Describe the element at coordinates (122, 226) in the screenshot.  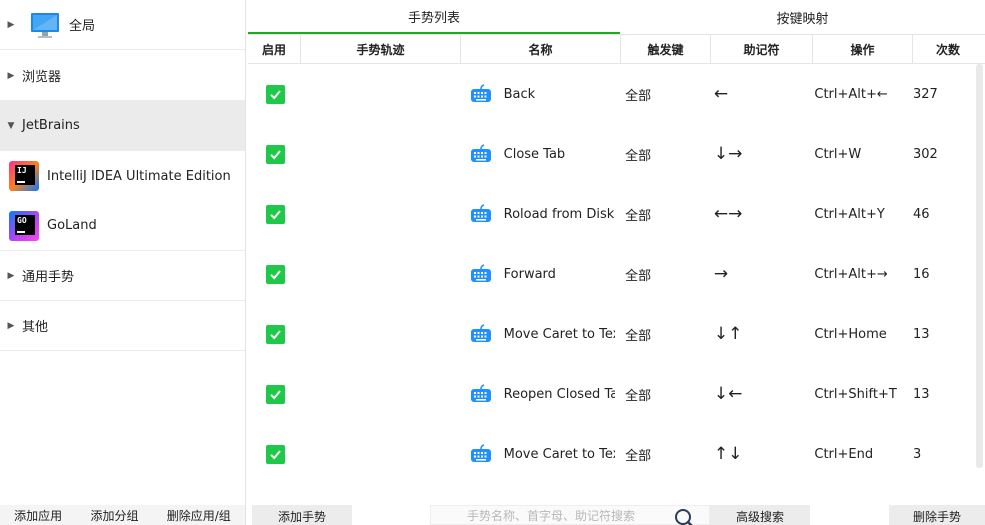
I see `sidebar-app-goland: GO GoLand` at that location.